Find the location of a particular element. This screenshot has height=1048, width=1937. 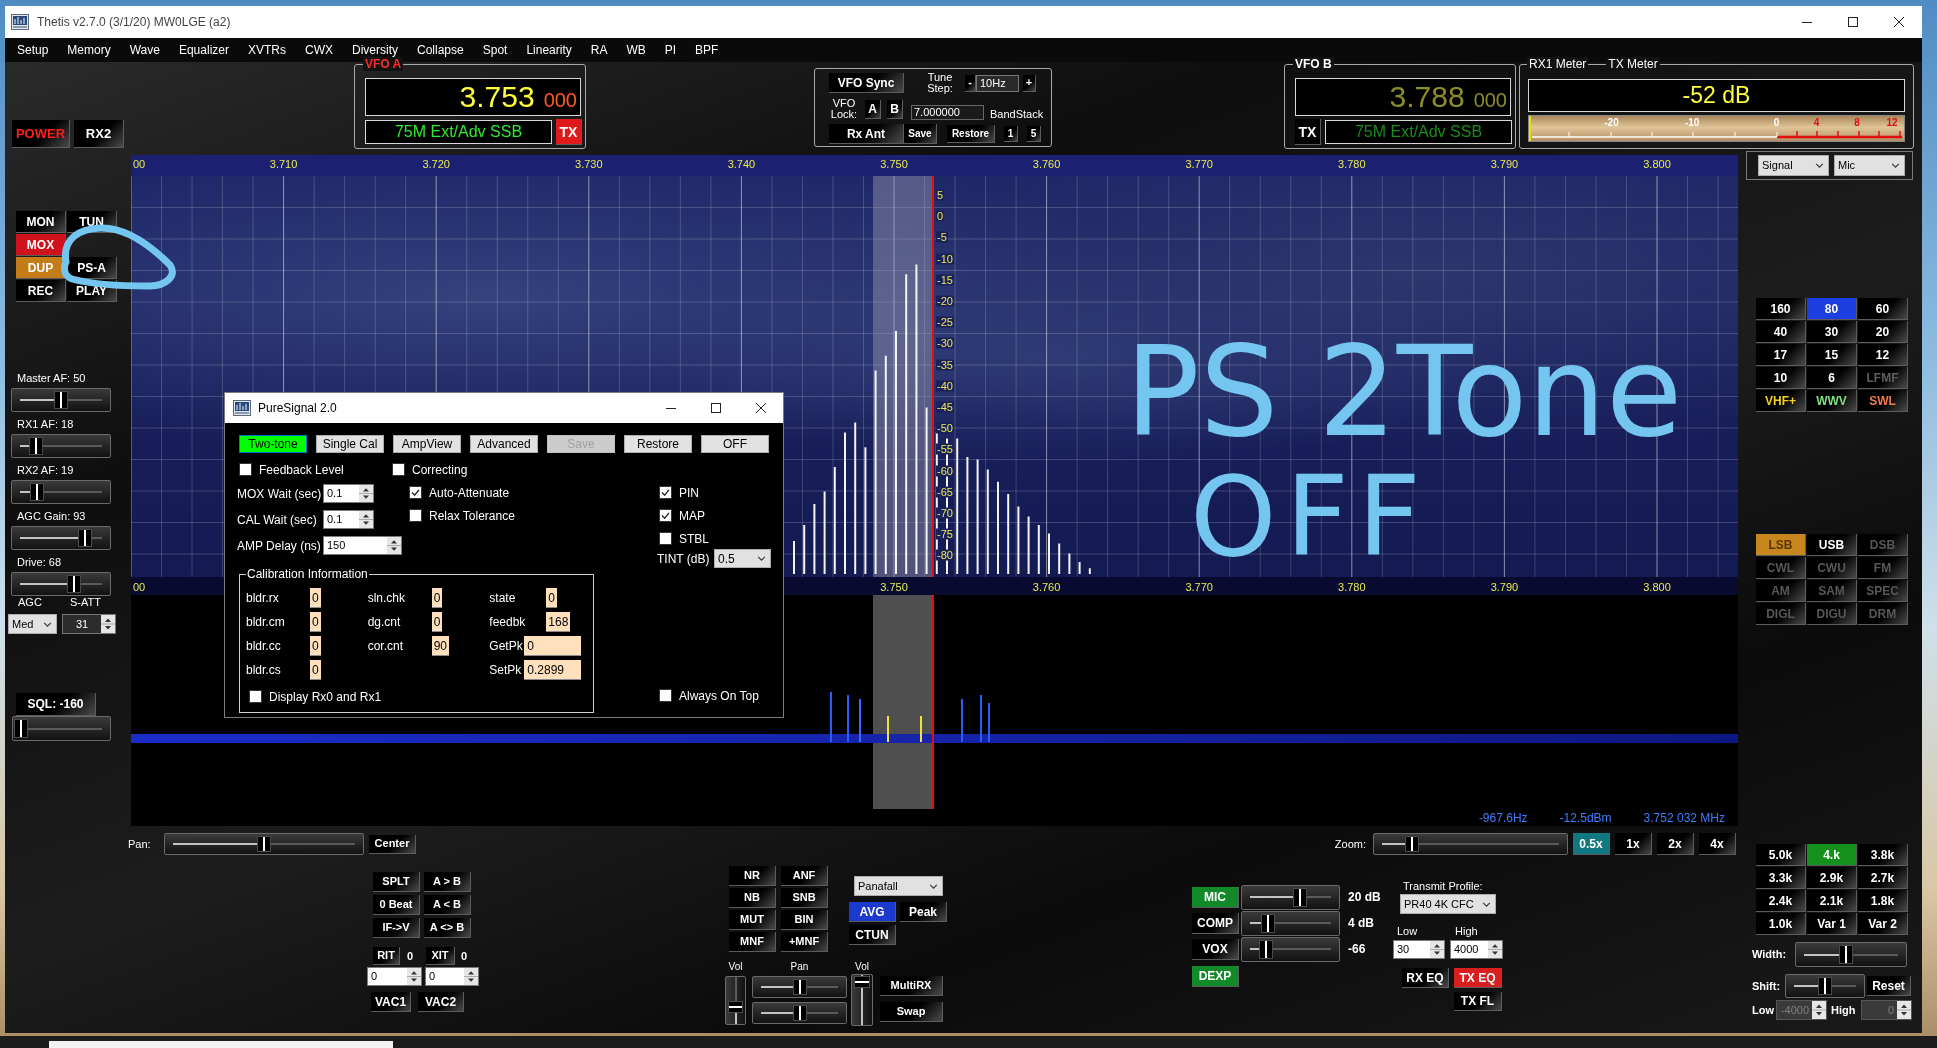

toggle-button: A is located at coordinates (873, 109).